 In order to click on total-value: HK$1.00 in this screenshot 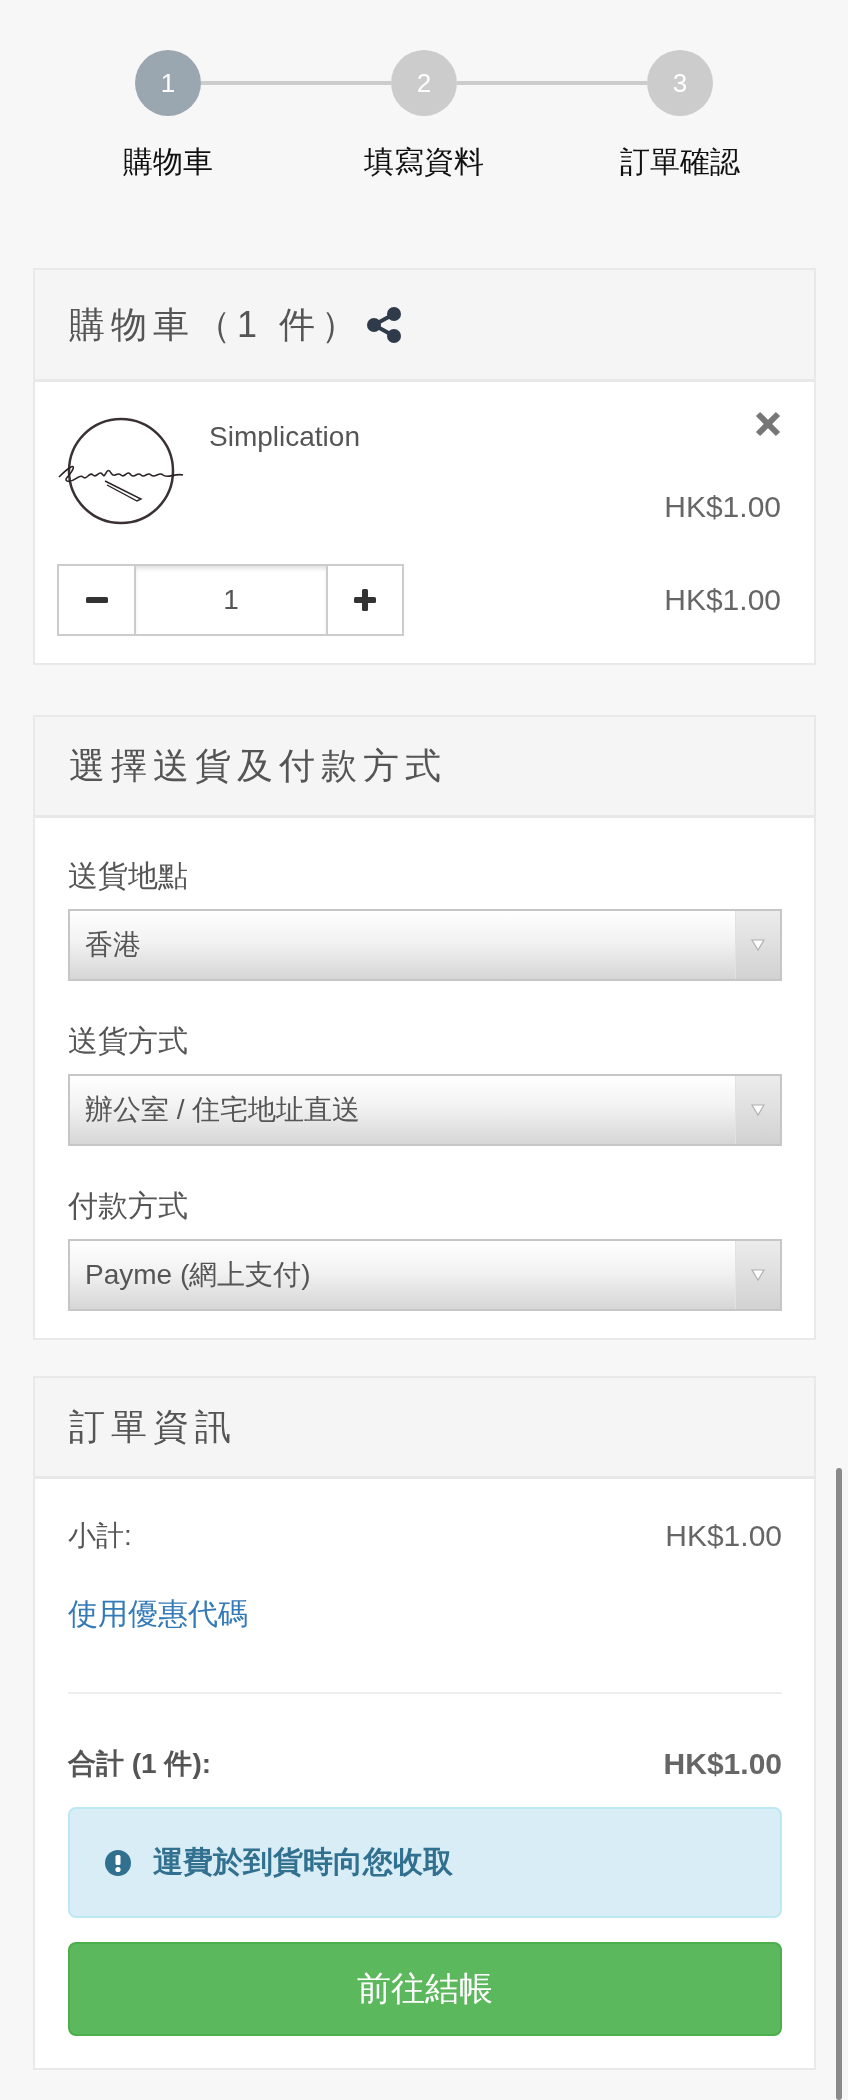, I will do `click(722, 1764)`.